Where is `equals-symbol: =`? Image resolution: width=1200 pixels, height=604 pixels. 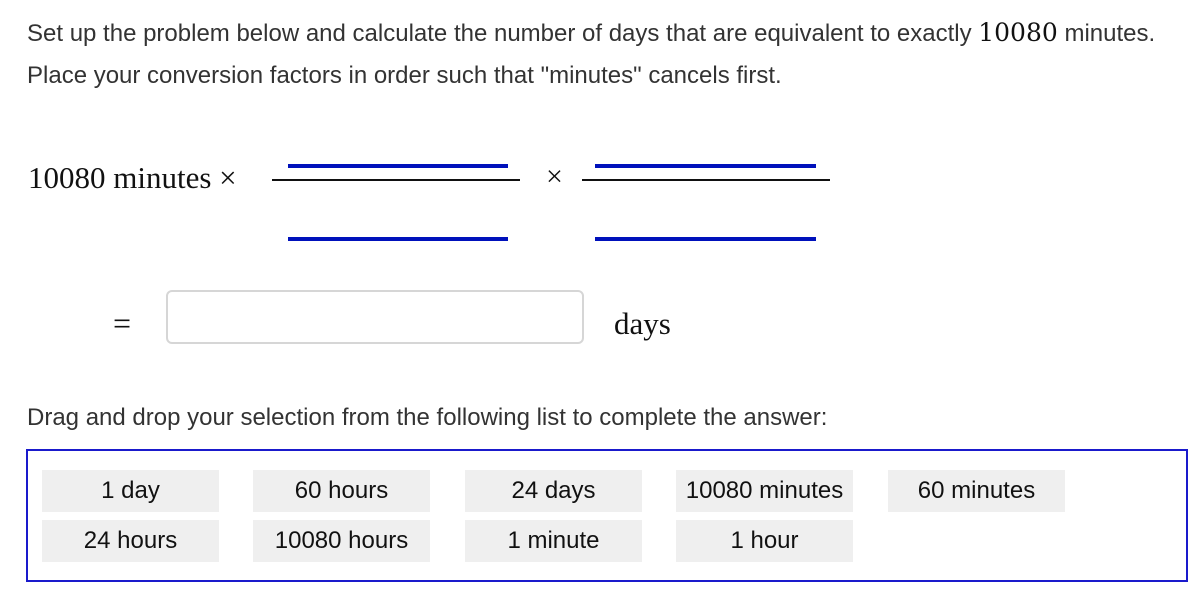
equals-symbol: = is located at coordinates (122, 323).